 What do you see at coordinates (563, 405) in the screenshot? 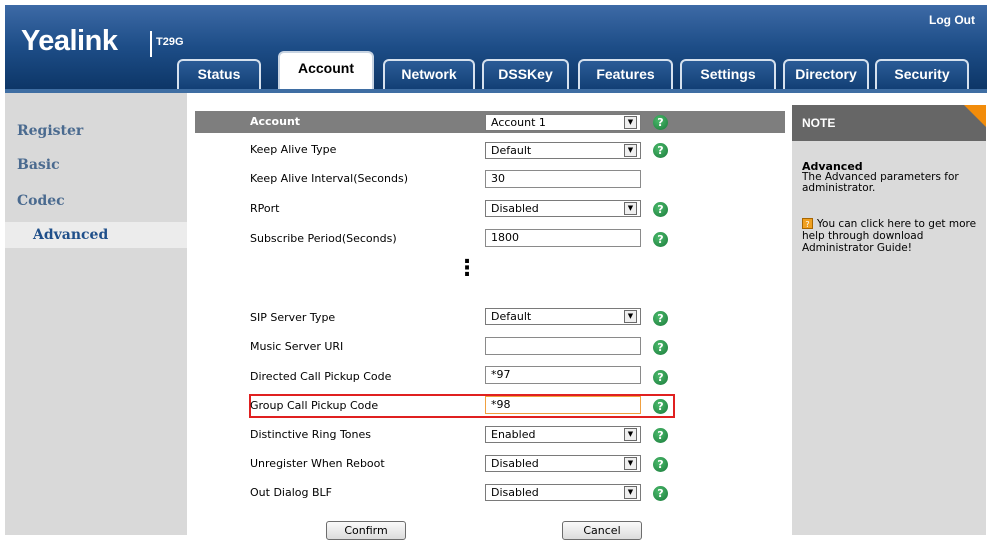
I see `group-call-pickup-input: *98` at bounding box center [563, 405].